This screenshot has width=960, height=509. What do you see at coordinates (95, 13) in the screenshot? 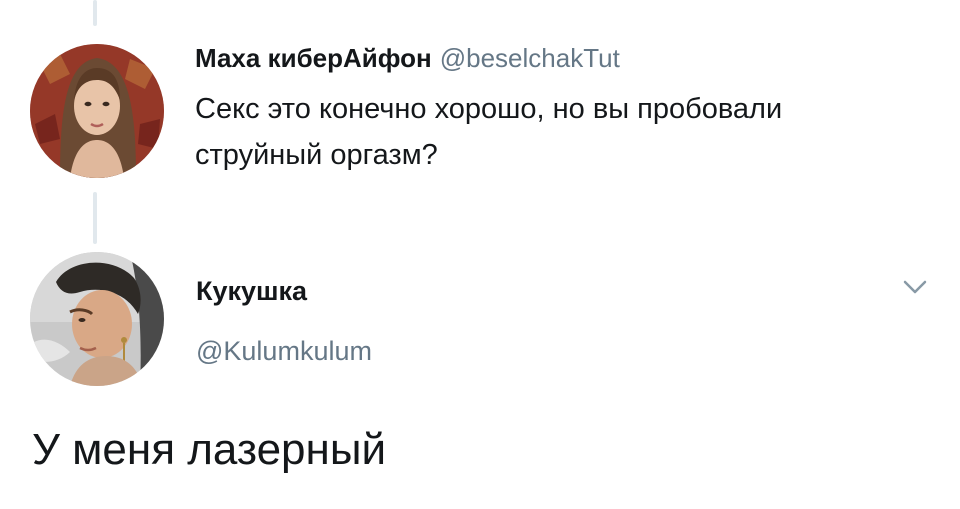
I see `thread-line-top` at bounding box center [95, 13].